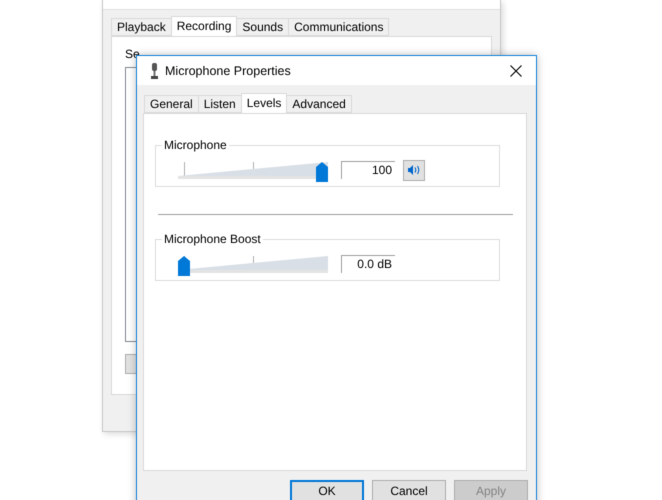  What do you see at coordinates (327, 490) in the screenshot?
I see `dialog-button: OK` at bounding box center [327, 490].